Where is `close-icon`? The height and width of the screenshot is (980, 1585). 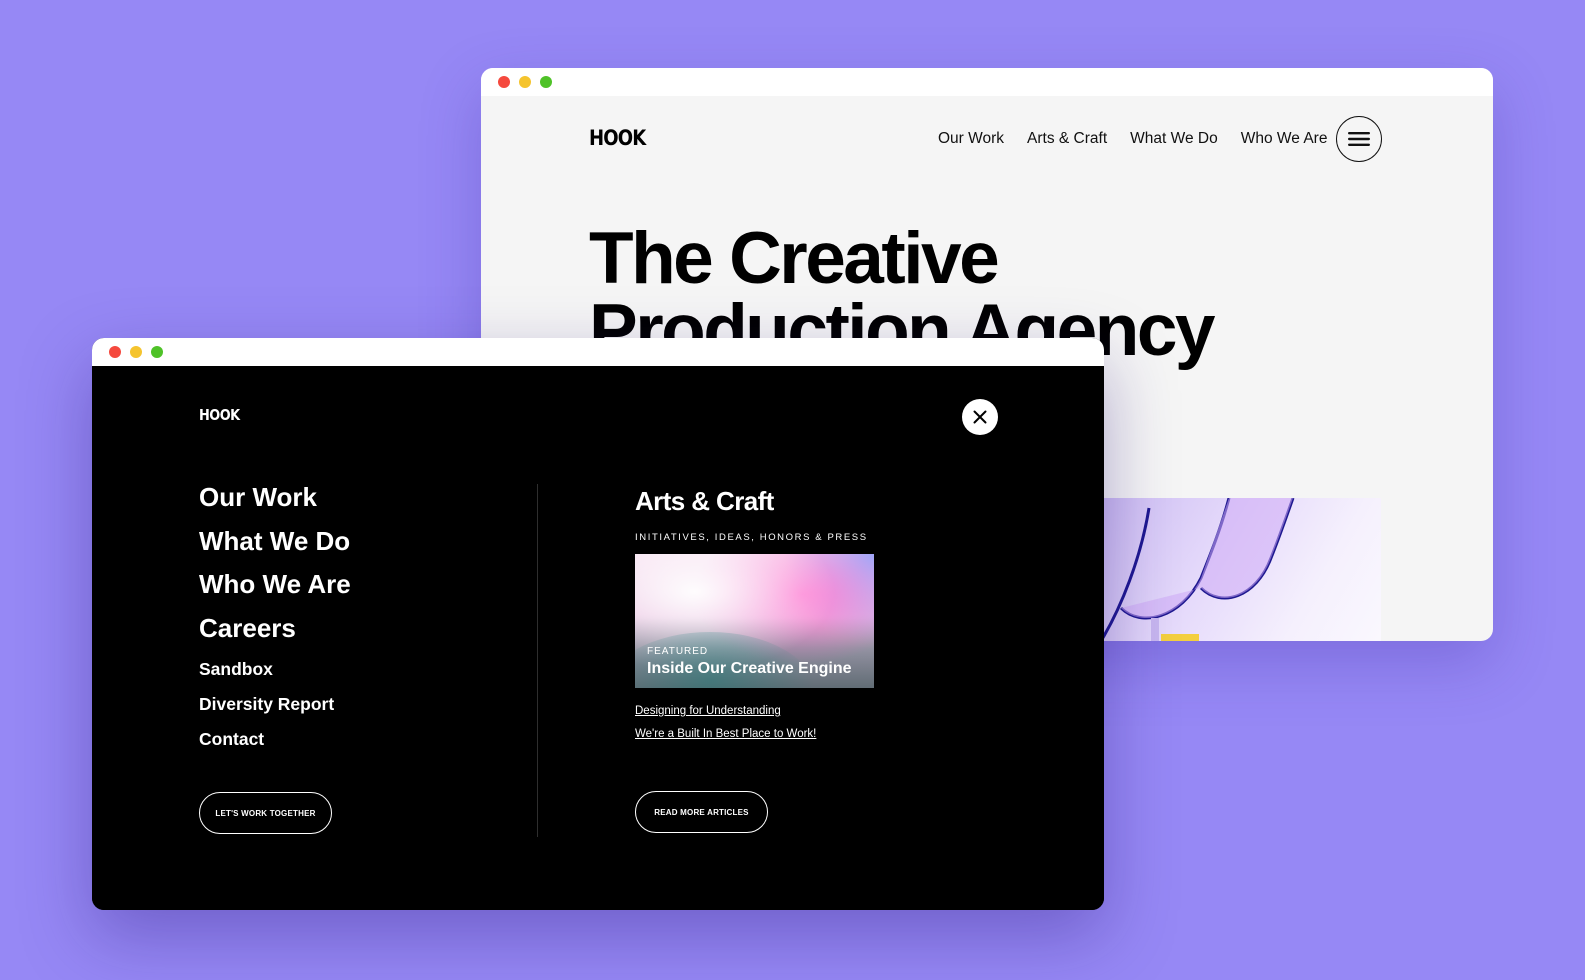
close-icon is located at coordinates (980, 417).